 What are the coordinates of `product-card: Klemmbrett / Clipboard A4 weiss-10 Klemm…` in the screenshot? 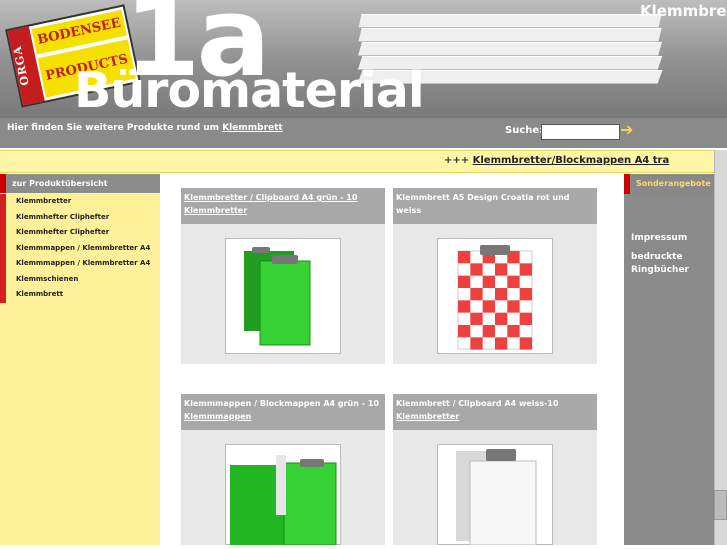 It's located at (495, 470).